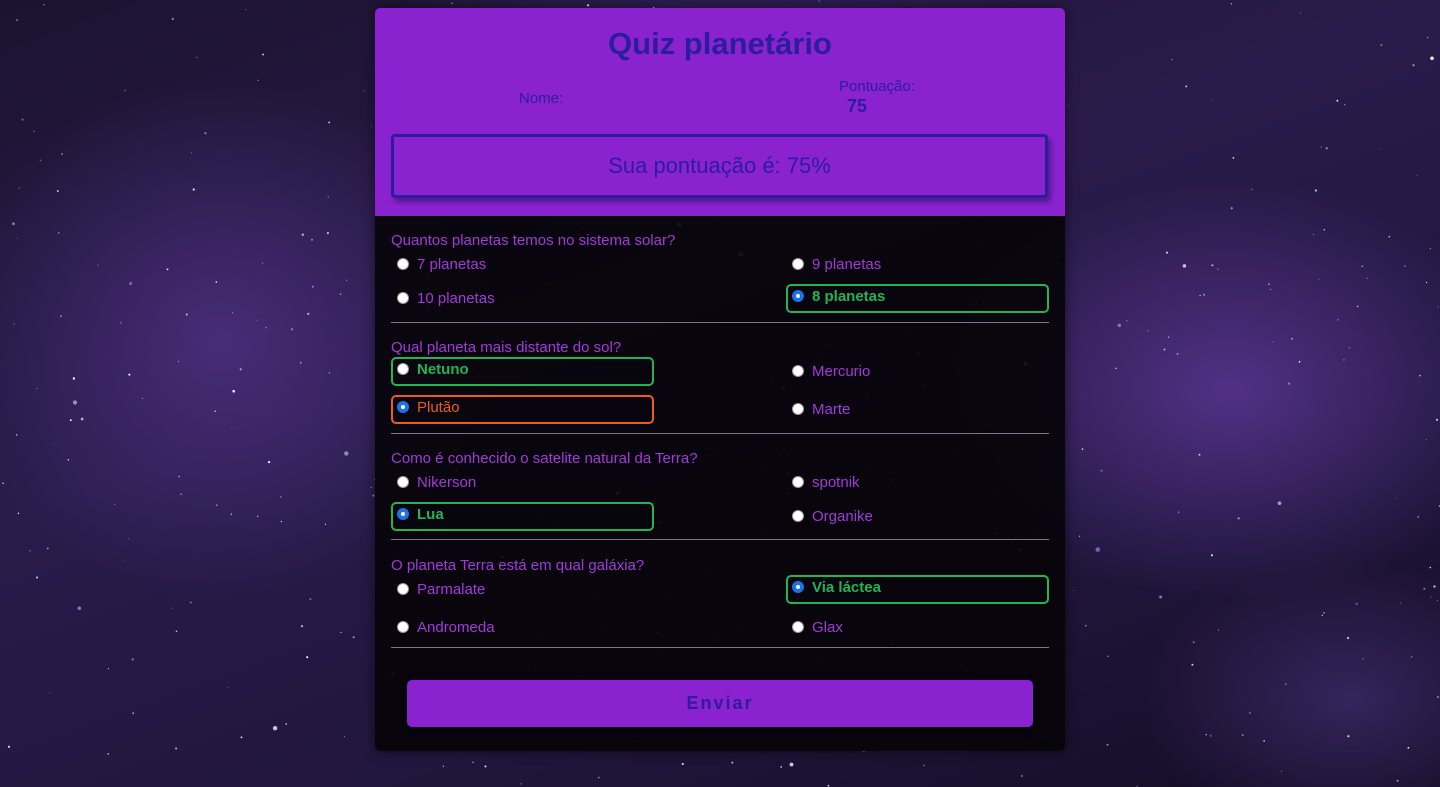 This screenshot has width=1440, height=787. Describe the element at coordinates (522, 484) in the screenshot. I see `option-nikerson: Nikerson` at that location.